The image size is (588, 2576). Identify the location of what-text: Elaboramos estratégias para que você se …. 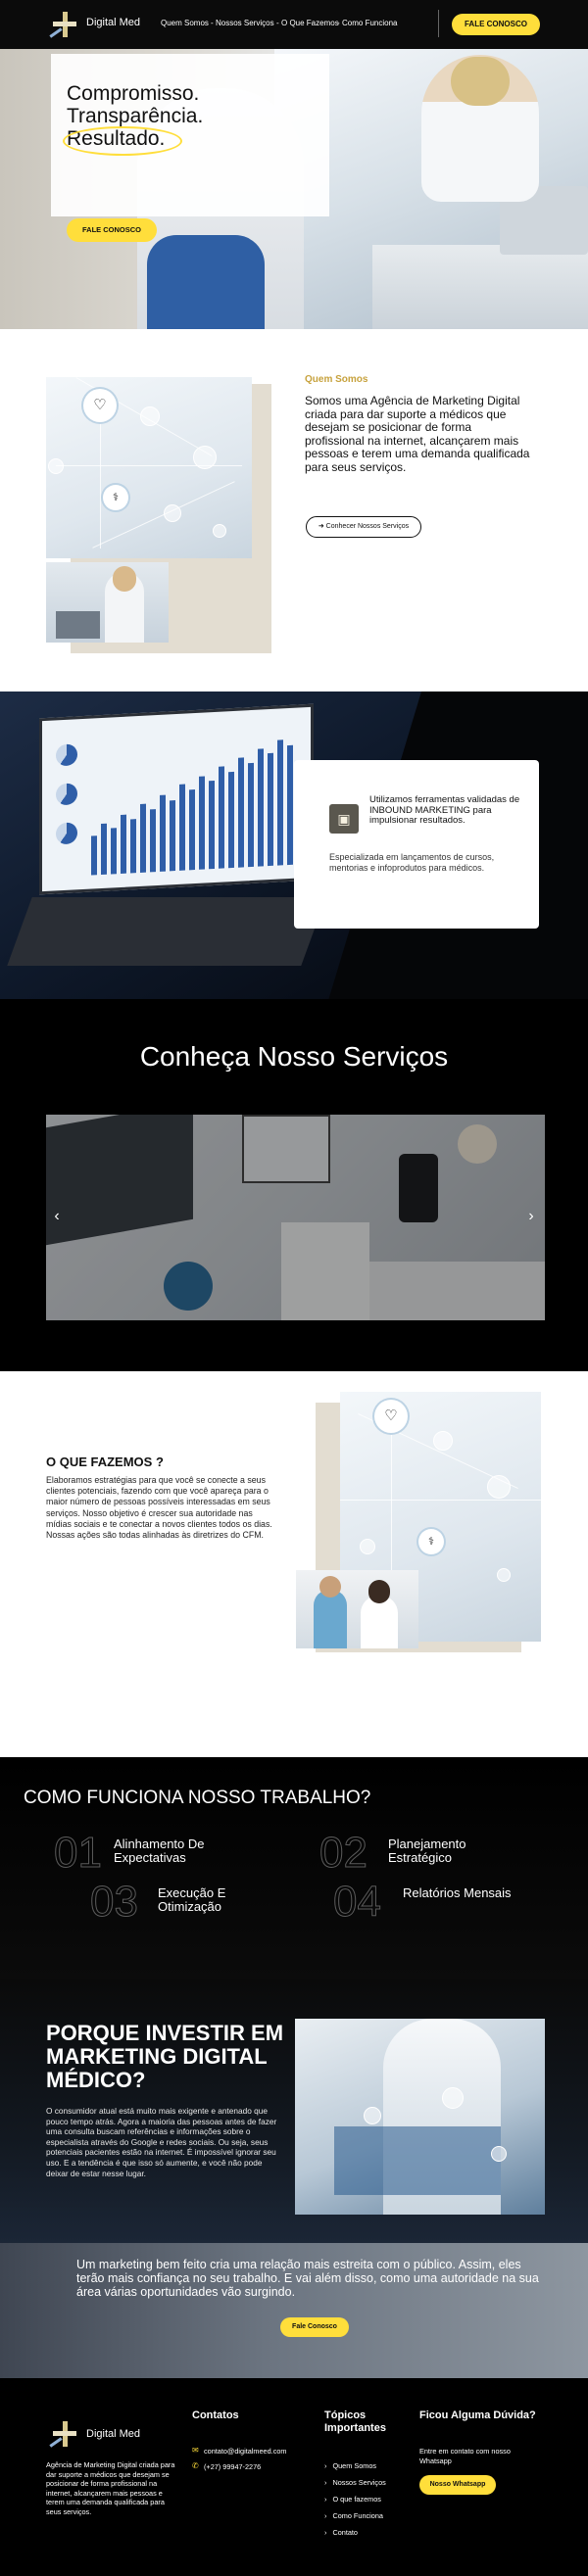
(159, 1508).